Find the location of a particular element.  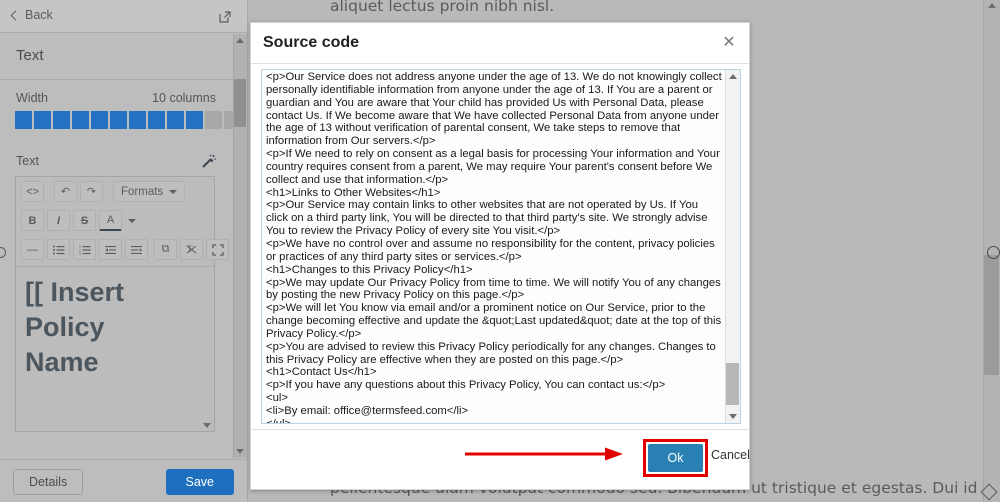

width-setting-row: Width 10 columns is located at coordinates (116, 98).